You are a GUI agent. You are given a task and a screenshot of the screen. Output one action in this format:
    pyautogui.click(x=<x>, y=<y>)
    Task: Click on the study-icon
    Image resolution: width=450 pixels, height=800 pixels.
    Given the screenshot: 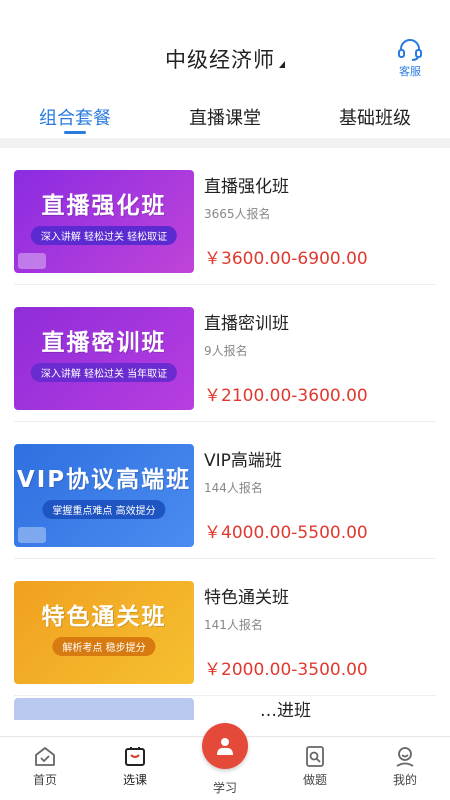 What is the action you would take?
    pyautogui.click(x=225, y=746)
    